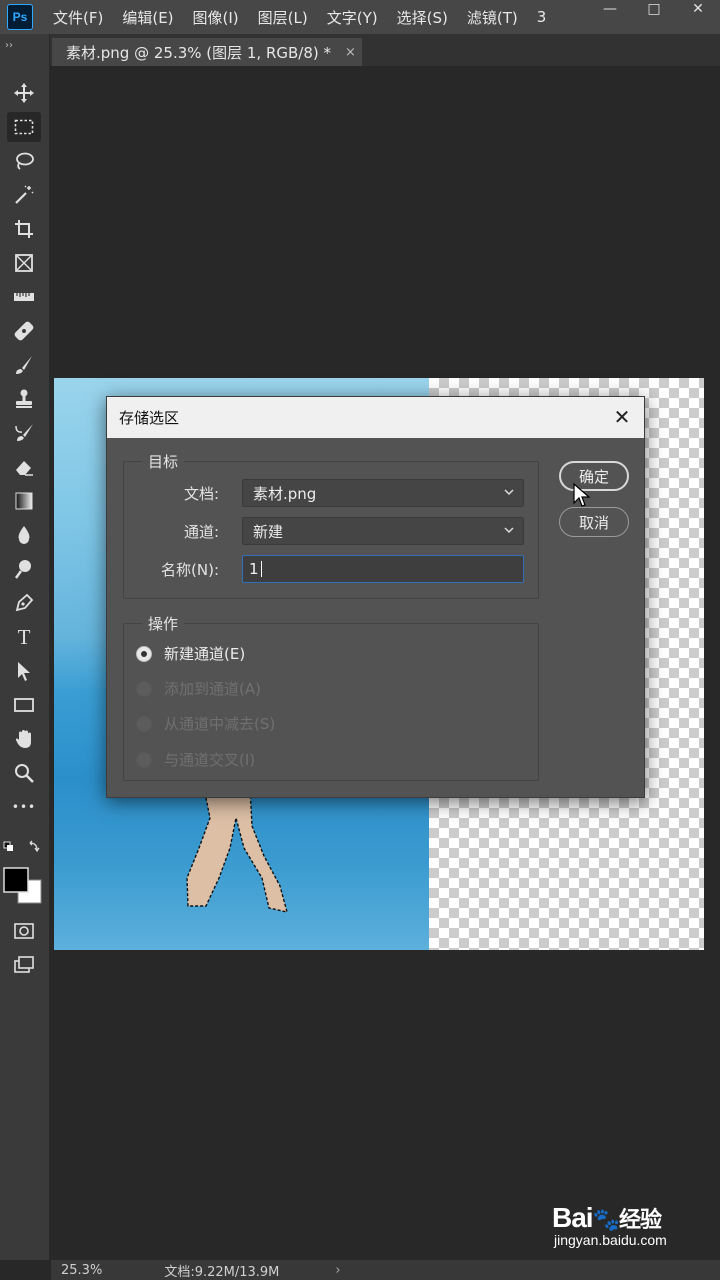 The height and width of the screenshot is (1280, 720). Describe the element at coordinates (285, 493) in the screenshot. I see `document-select-value: 素材.png` at that location.